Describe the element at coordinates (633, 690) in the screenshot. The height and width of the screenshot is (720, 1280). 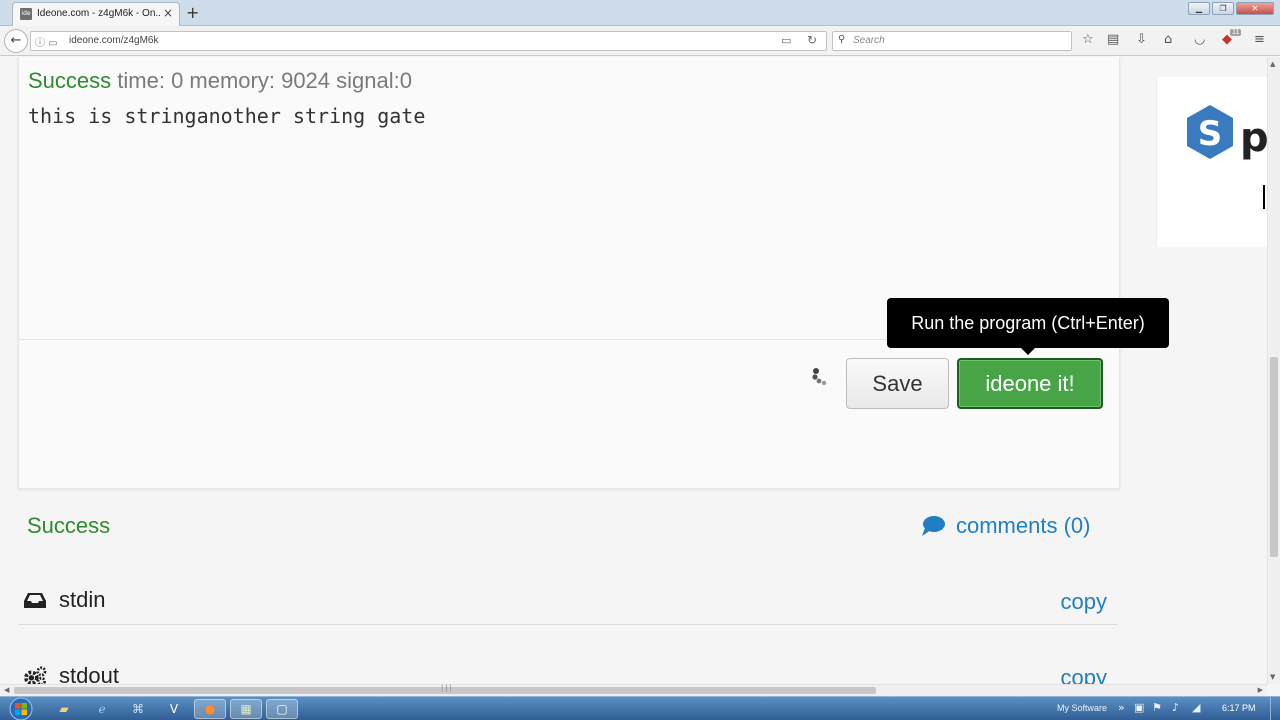
I see `horizontal-scrollbar: ◀ ||| ▶` at that location.